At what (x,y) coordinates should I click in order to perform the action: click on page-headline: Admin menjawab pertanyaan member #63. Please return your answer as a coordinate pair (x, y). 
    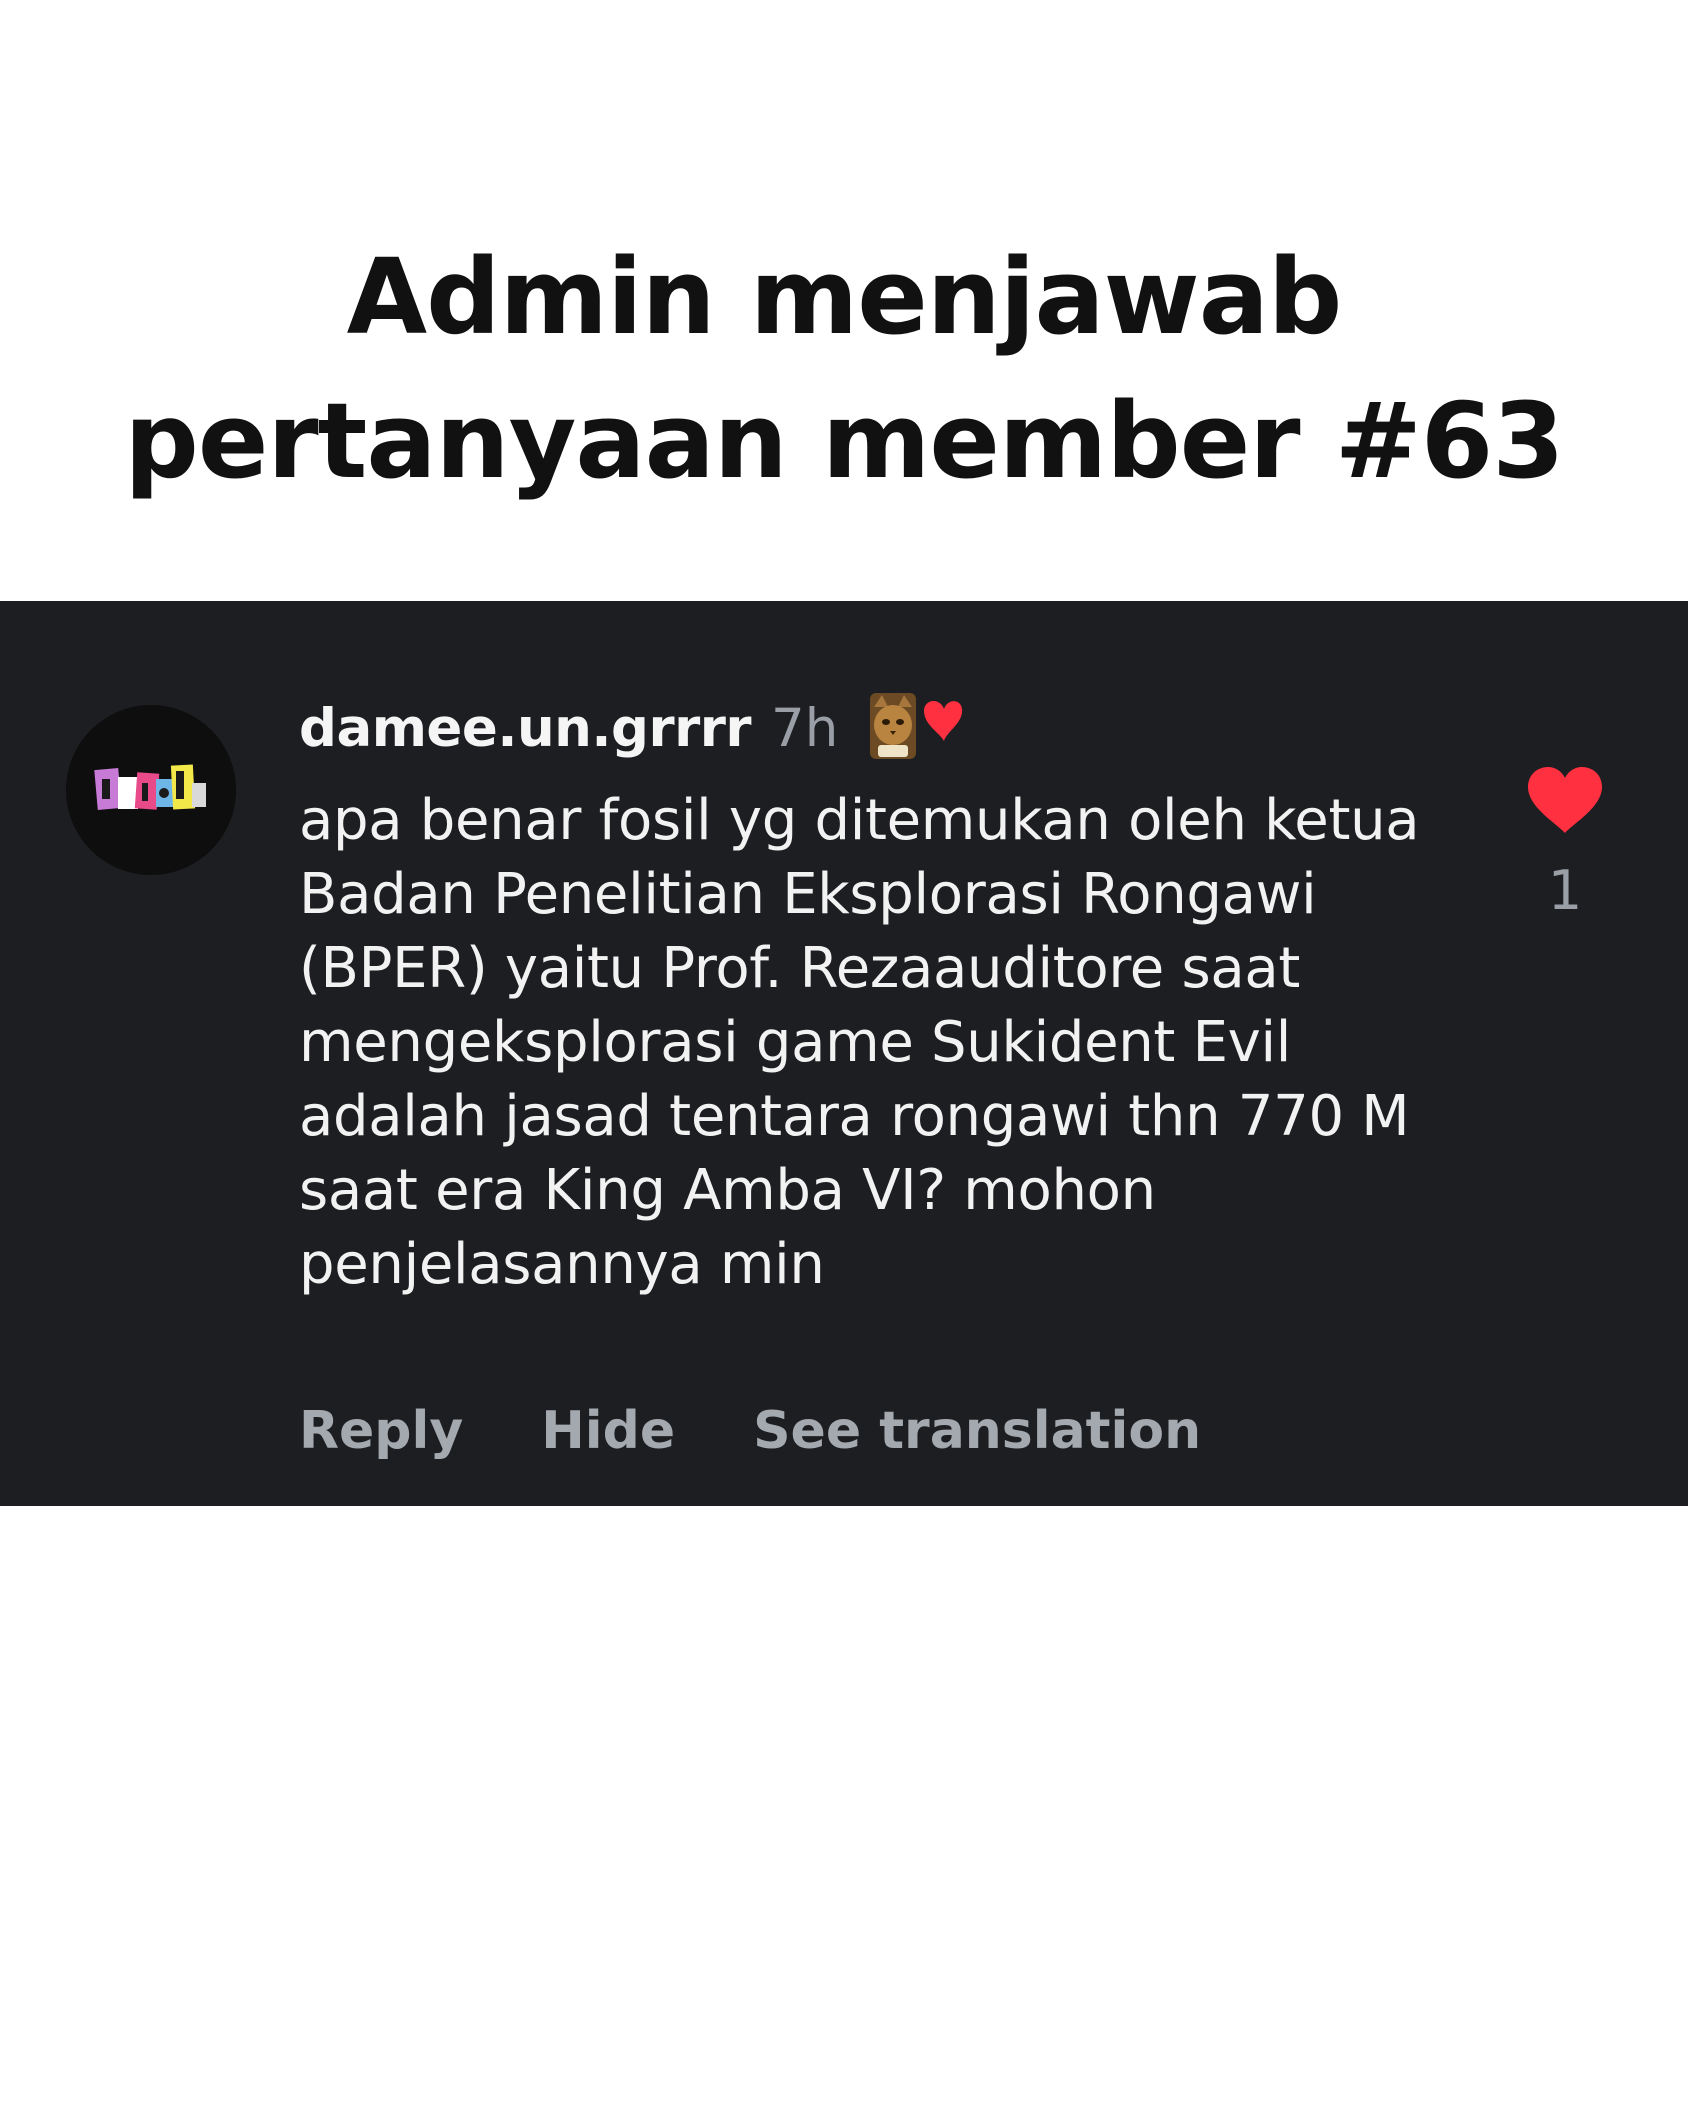
    Looking at the image, I should click on (844, 369).